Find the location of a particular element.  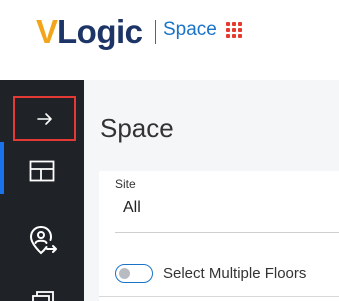

app-grid-icon is located at coordinates (235, 31).